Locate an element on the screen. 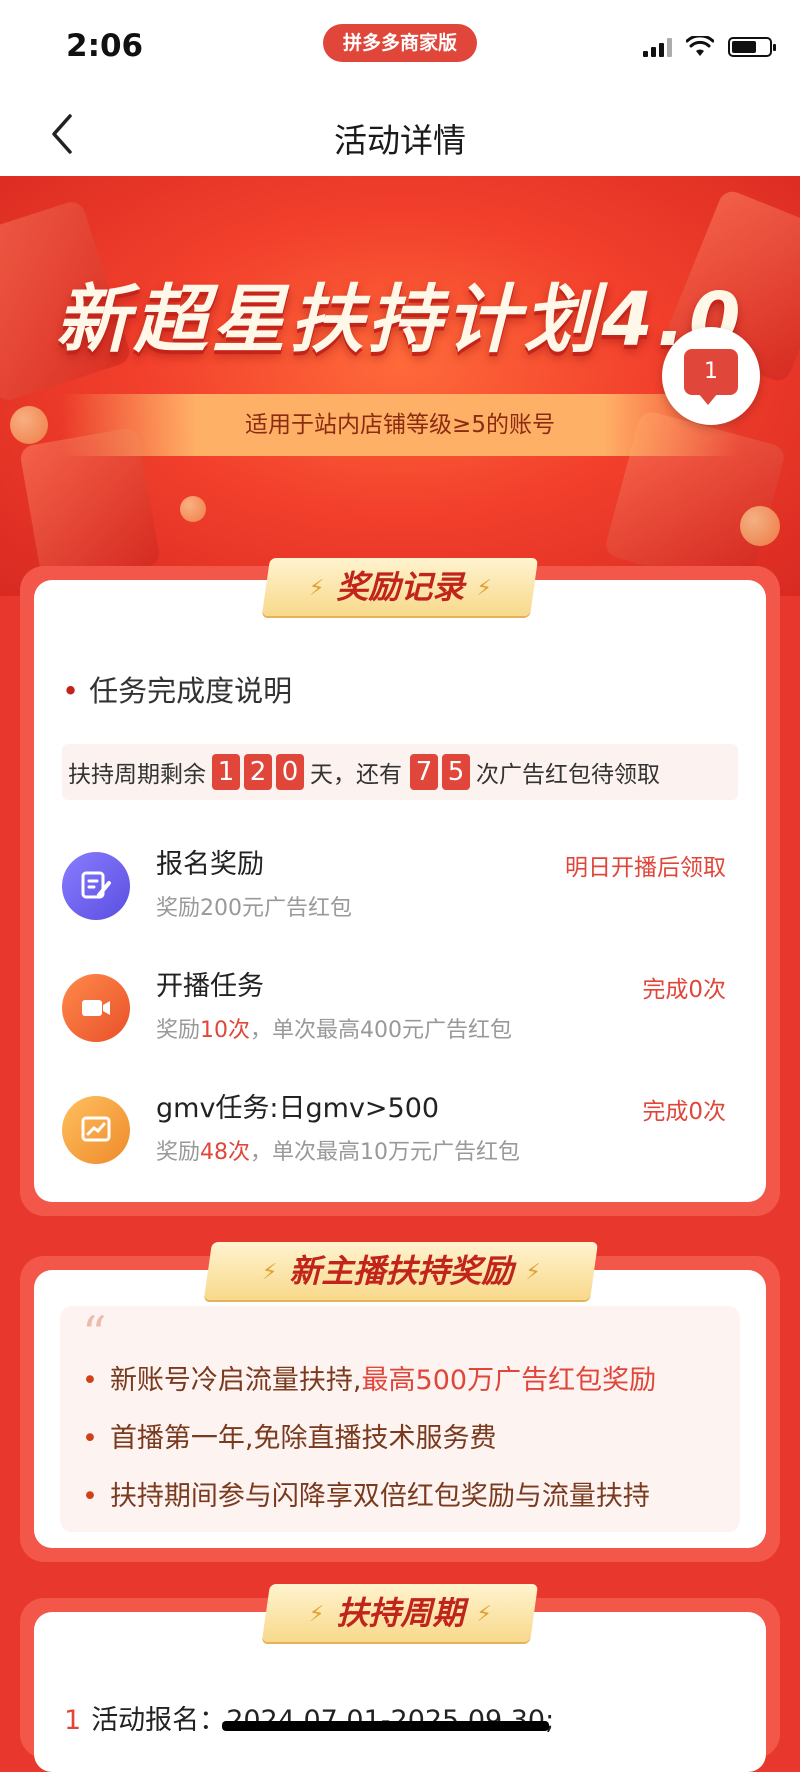  signal-icon is located at coordinates (657, 47).